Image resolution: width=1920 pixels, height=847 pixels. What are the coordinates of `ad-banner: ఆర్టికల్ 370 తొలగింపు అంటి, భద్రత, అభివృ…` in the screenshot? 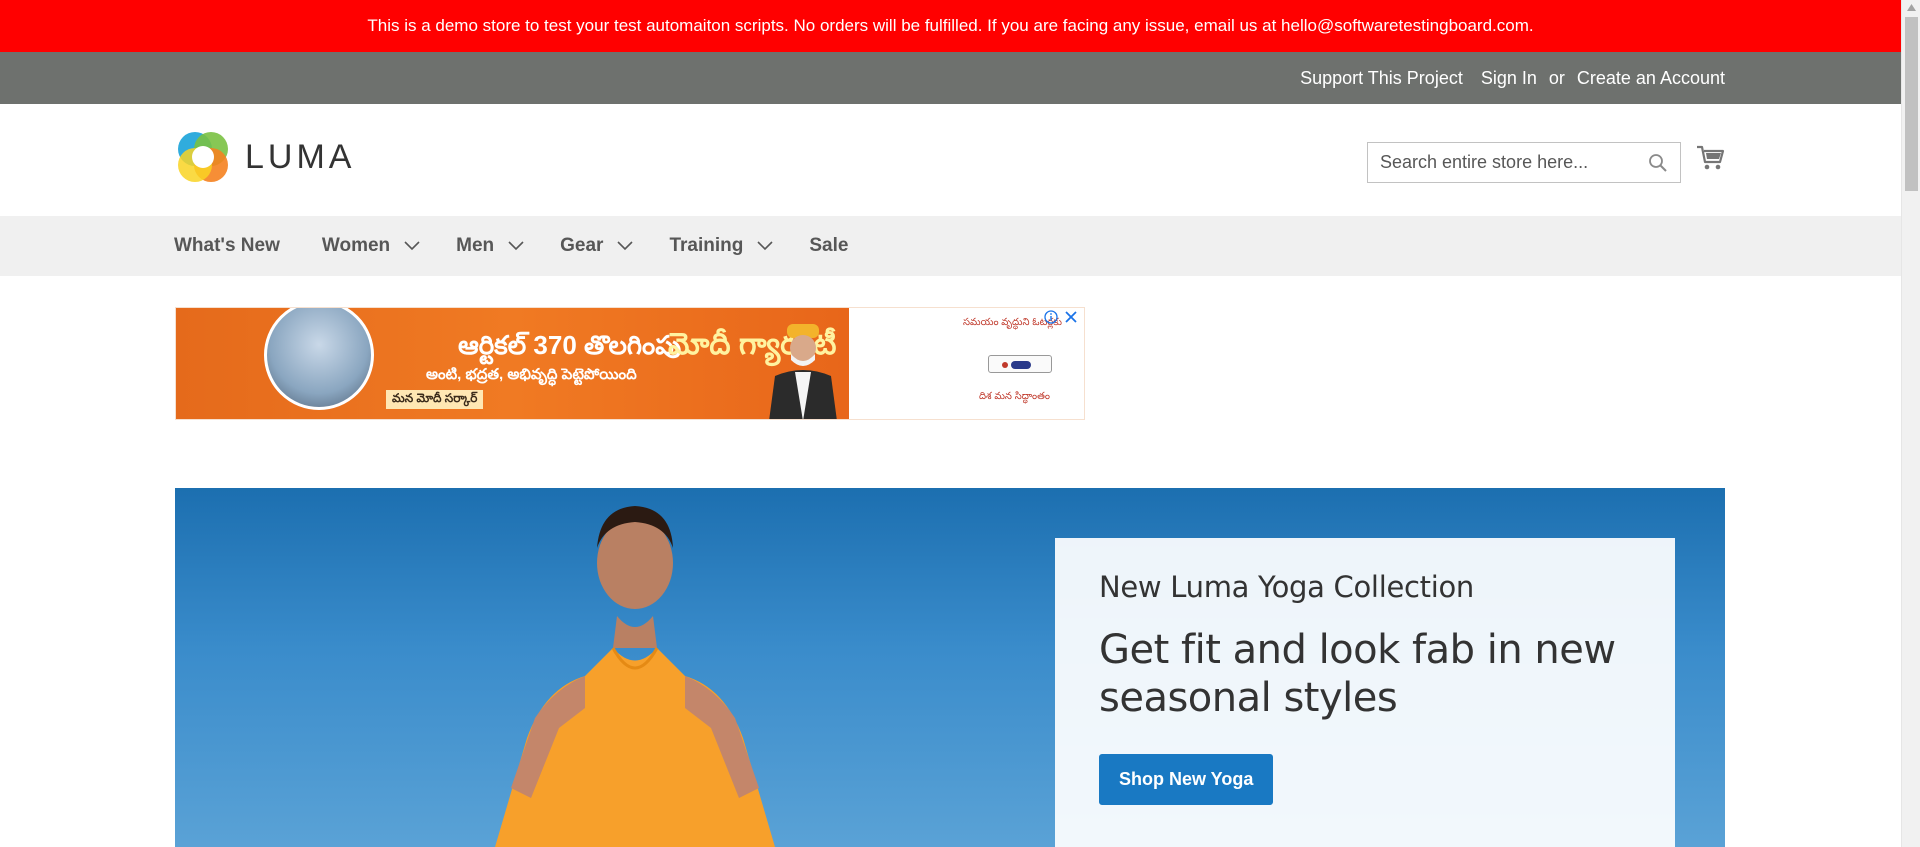 It's located at (630, 363).